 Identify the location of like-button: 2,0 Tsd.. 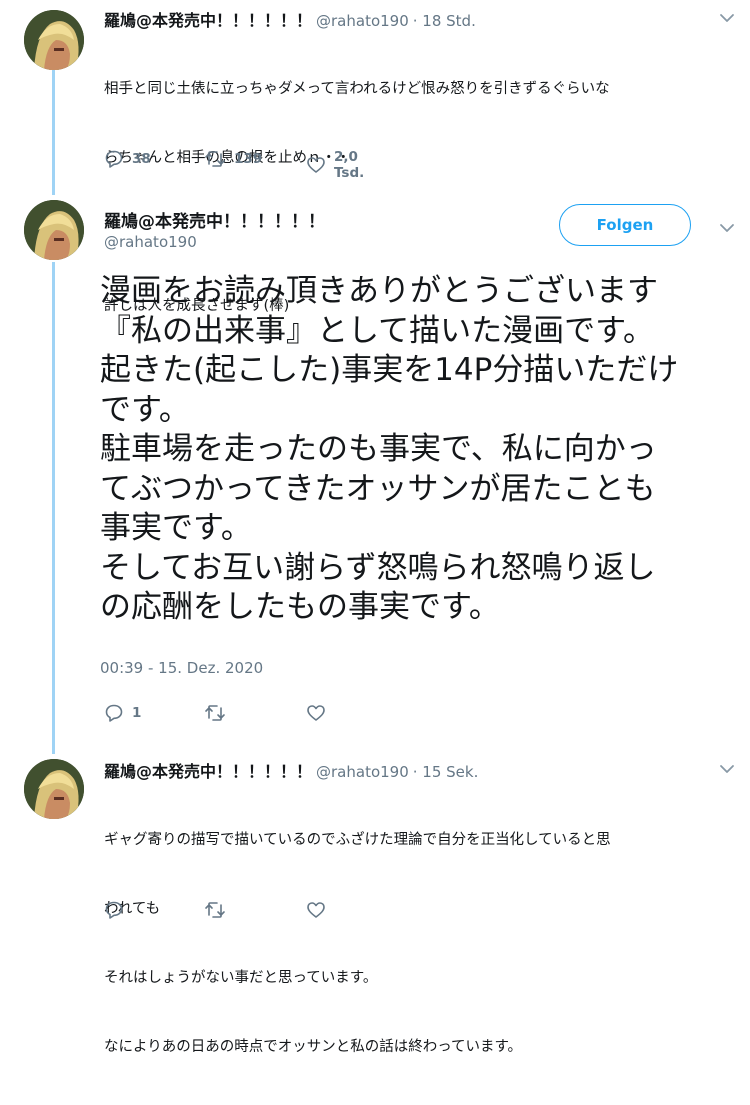
(335, 165).